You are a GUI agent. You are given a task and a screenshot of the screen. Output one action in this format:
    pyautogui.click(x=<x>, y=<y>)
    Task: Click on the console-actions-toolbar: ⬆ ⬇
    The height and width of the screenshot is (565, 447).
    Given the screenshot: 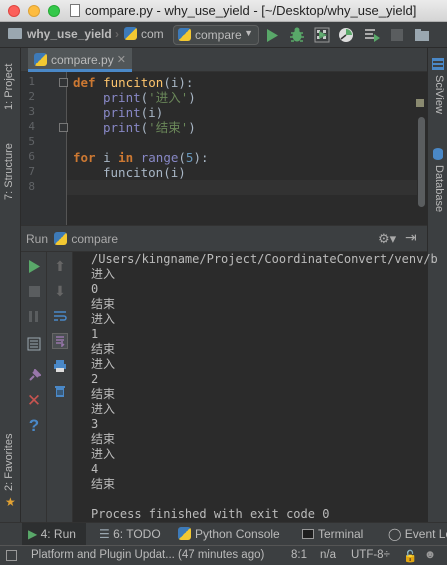 What is the action you would take?
    pyautogui.click(x=60, y=387)
    